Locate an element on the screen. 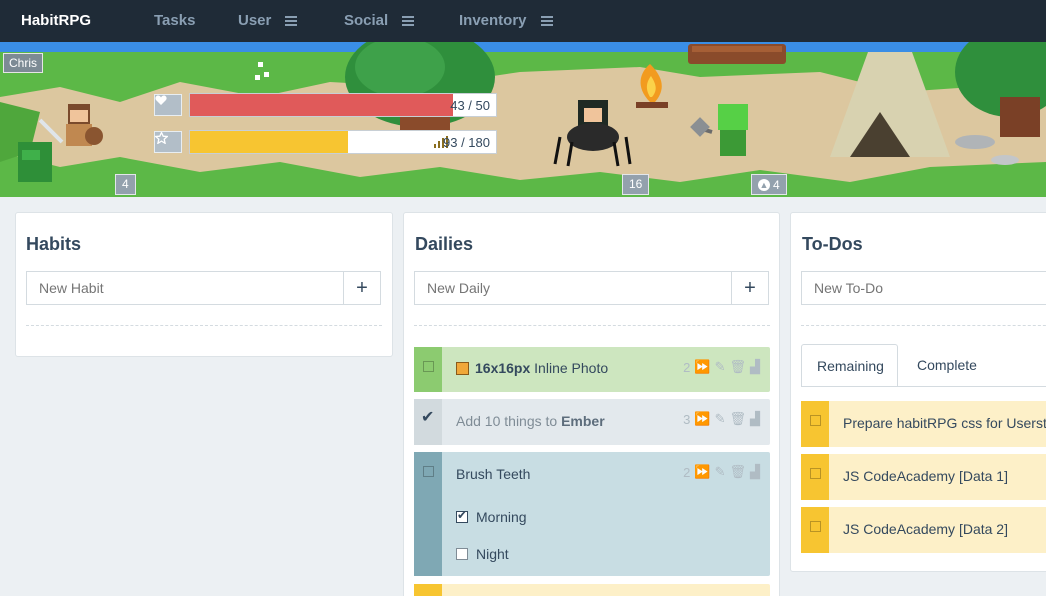 This screenshot has width=1046, height=596. daily-item: Brush Teeth 2 ⏩ ✎ 🗑 ▟ ✔ Morning Night is located at coordinates (592, 514).